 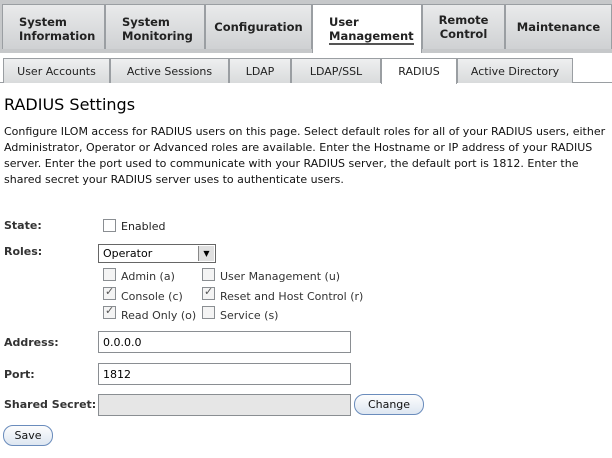 What do you see at coordinates (109, 274) in the screenshot?
I see `role-admin-checkbox` at bounding box center [109, 274].